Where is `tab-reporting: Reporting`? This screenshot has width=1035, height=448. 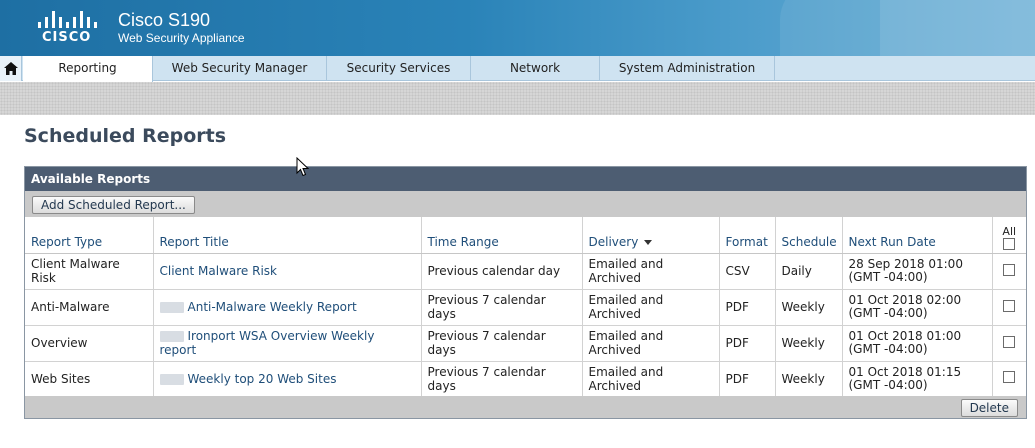
tab-reporting: Reporting is located at coordinates (88, 69).